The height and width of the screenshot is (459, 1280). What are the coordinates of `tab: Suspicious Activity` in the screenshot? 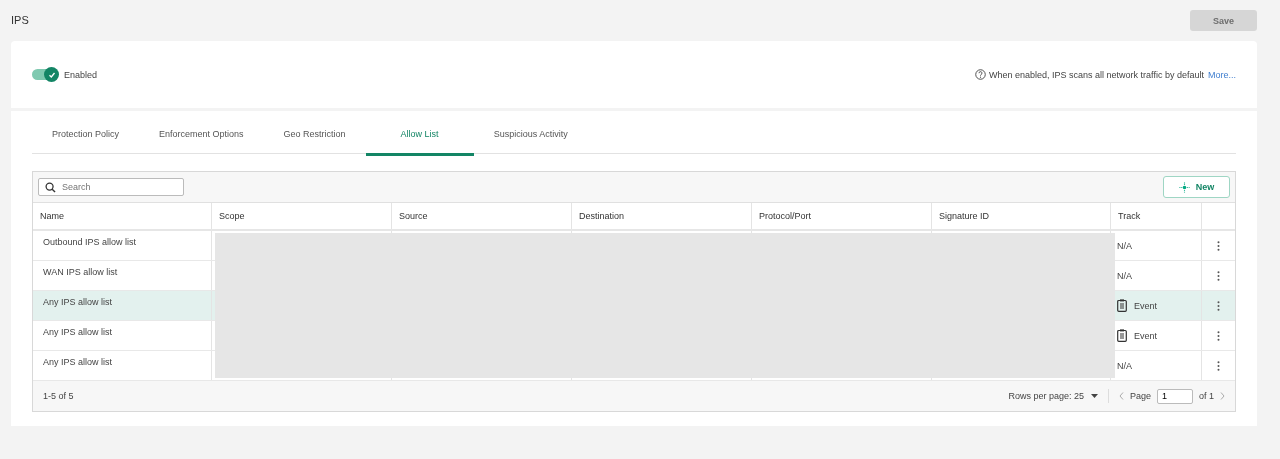 It's located at (530, 139).